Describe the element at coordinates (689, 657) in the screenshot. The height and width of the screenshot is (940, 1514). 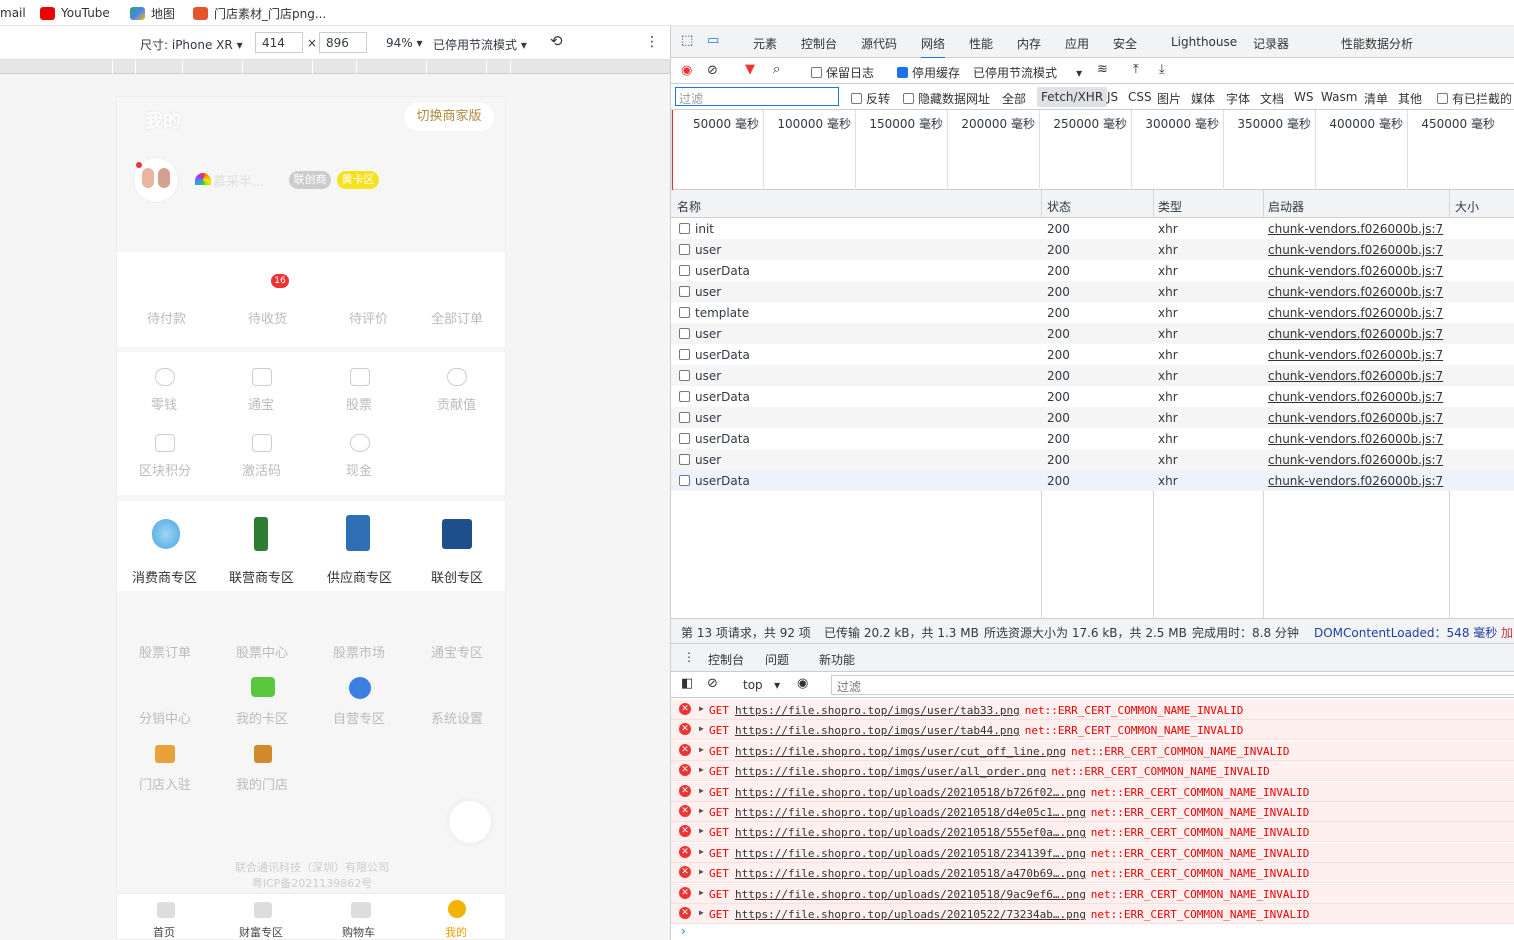
I see `drawer-menu-icon: ⋮` at that location.